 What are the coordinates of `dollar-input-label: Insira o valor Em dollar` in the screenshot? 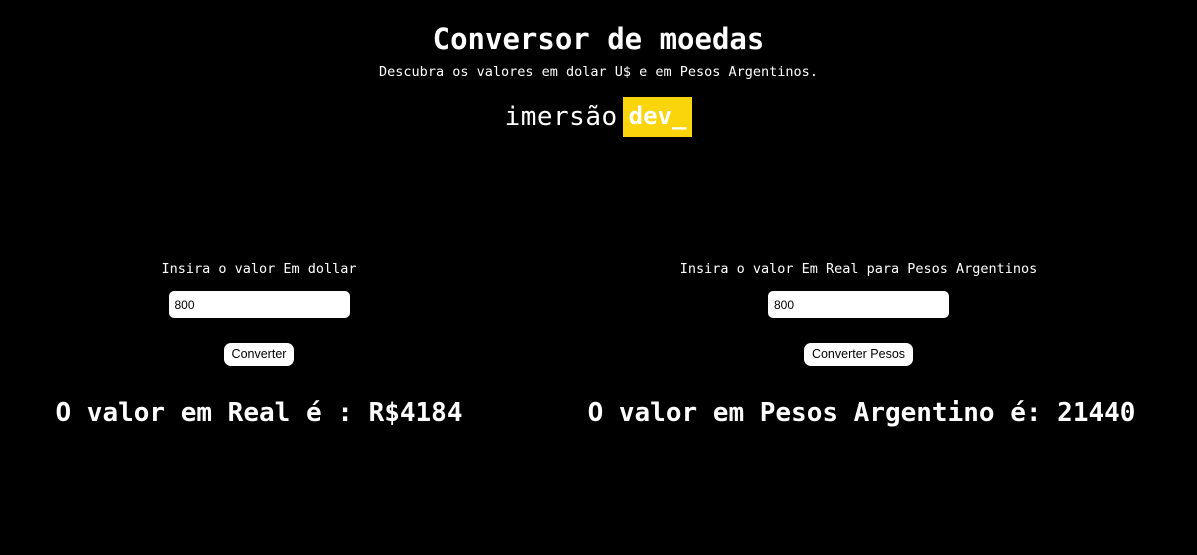 It's located at (259, 269).